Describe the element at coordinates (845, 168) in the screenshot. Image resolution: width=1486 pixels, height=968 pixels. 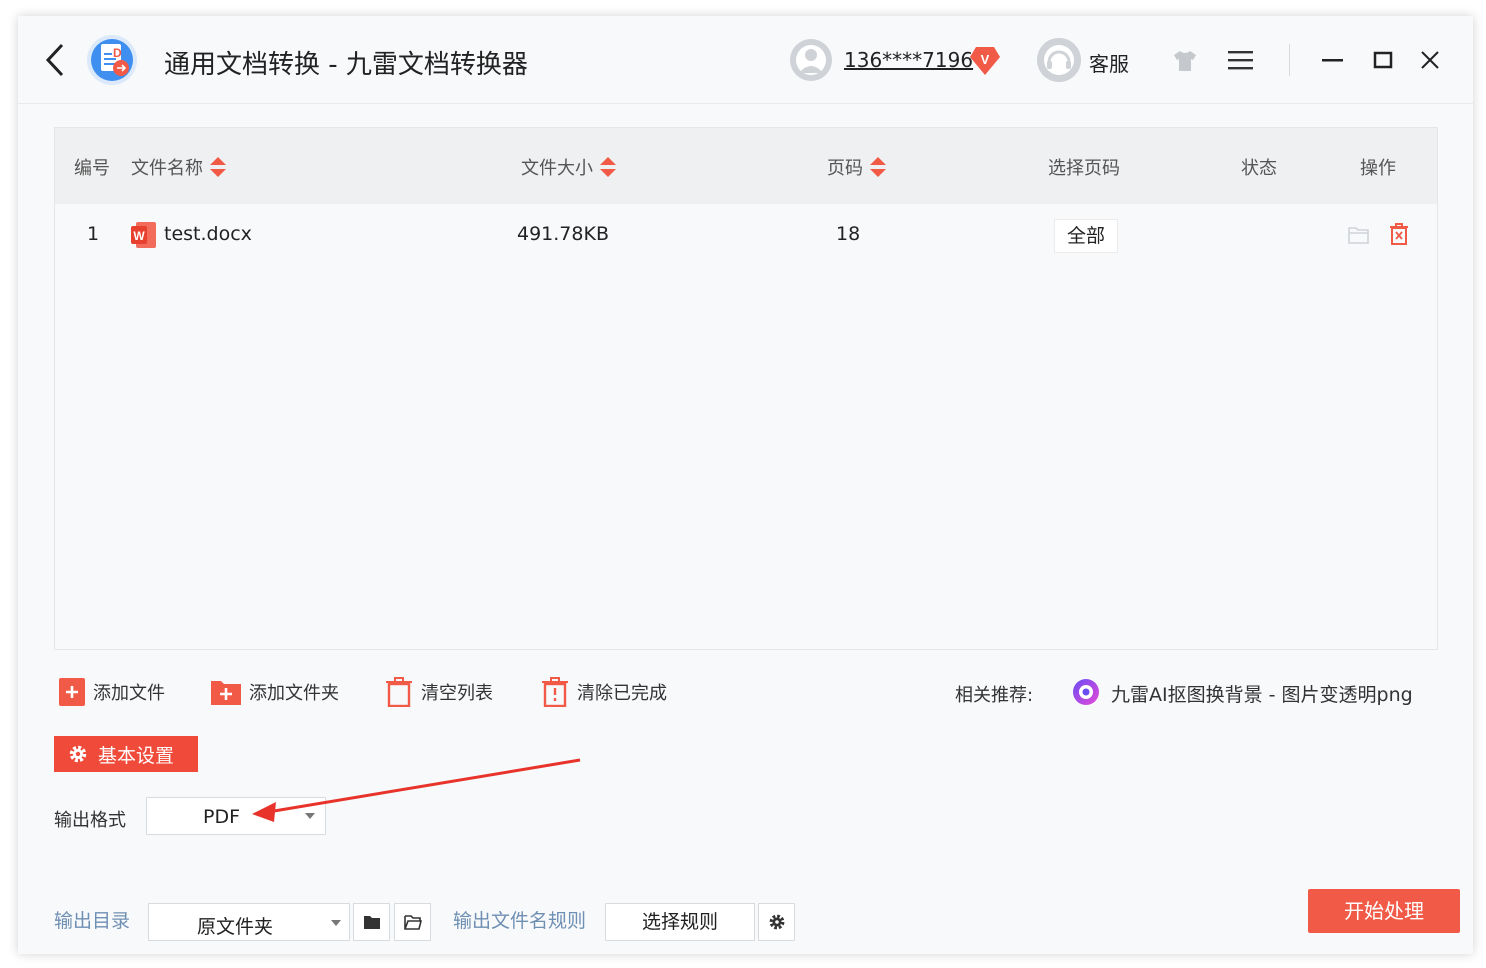
I see `column-header-pages-label: 页码` at that location.